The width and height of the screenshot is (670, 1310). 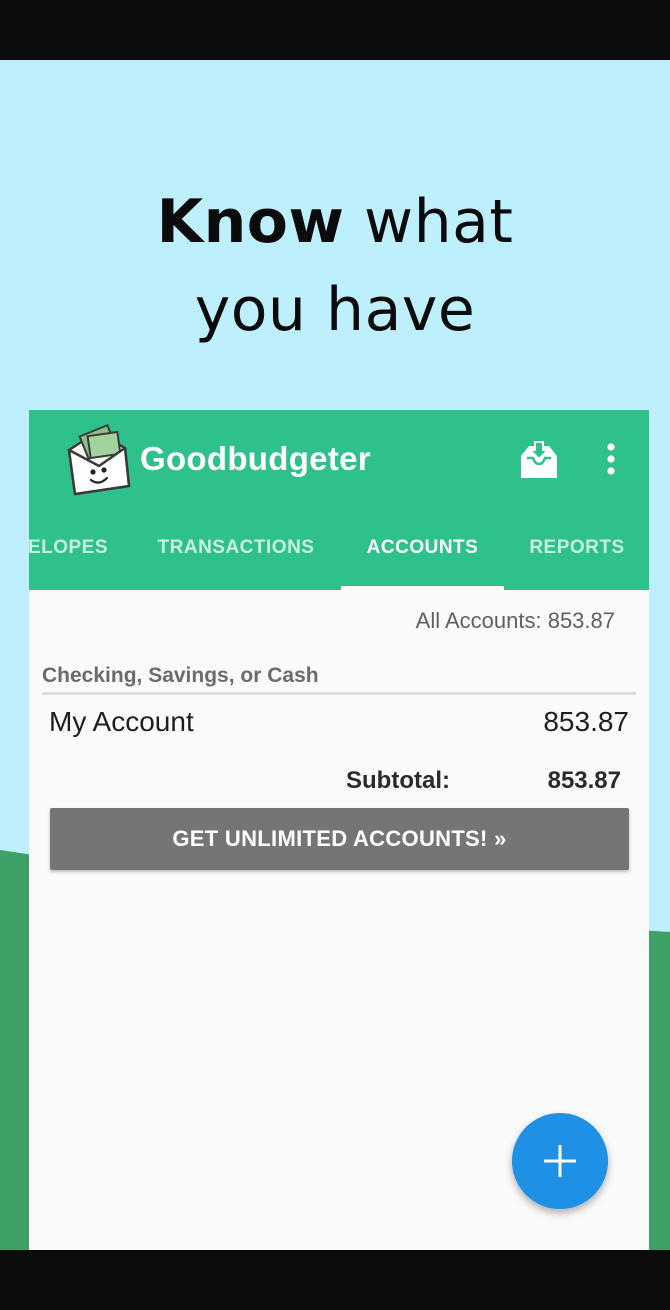 I want to click on active-tab-indicator, so click(x=422, y=588).